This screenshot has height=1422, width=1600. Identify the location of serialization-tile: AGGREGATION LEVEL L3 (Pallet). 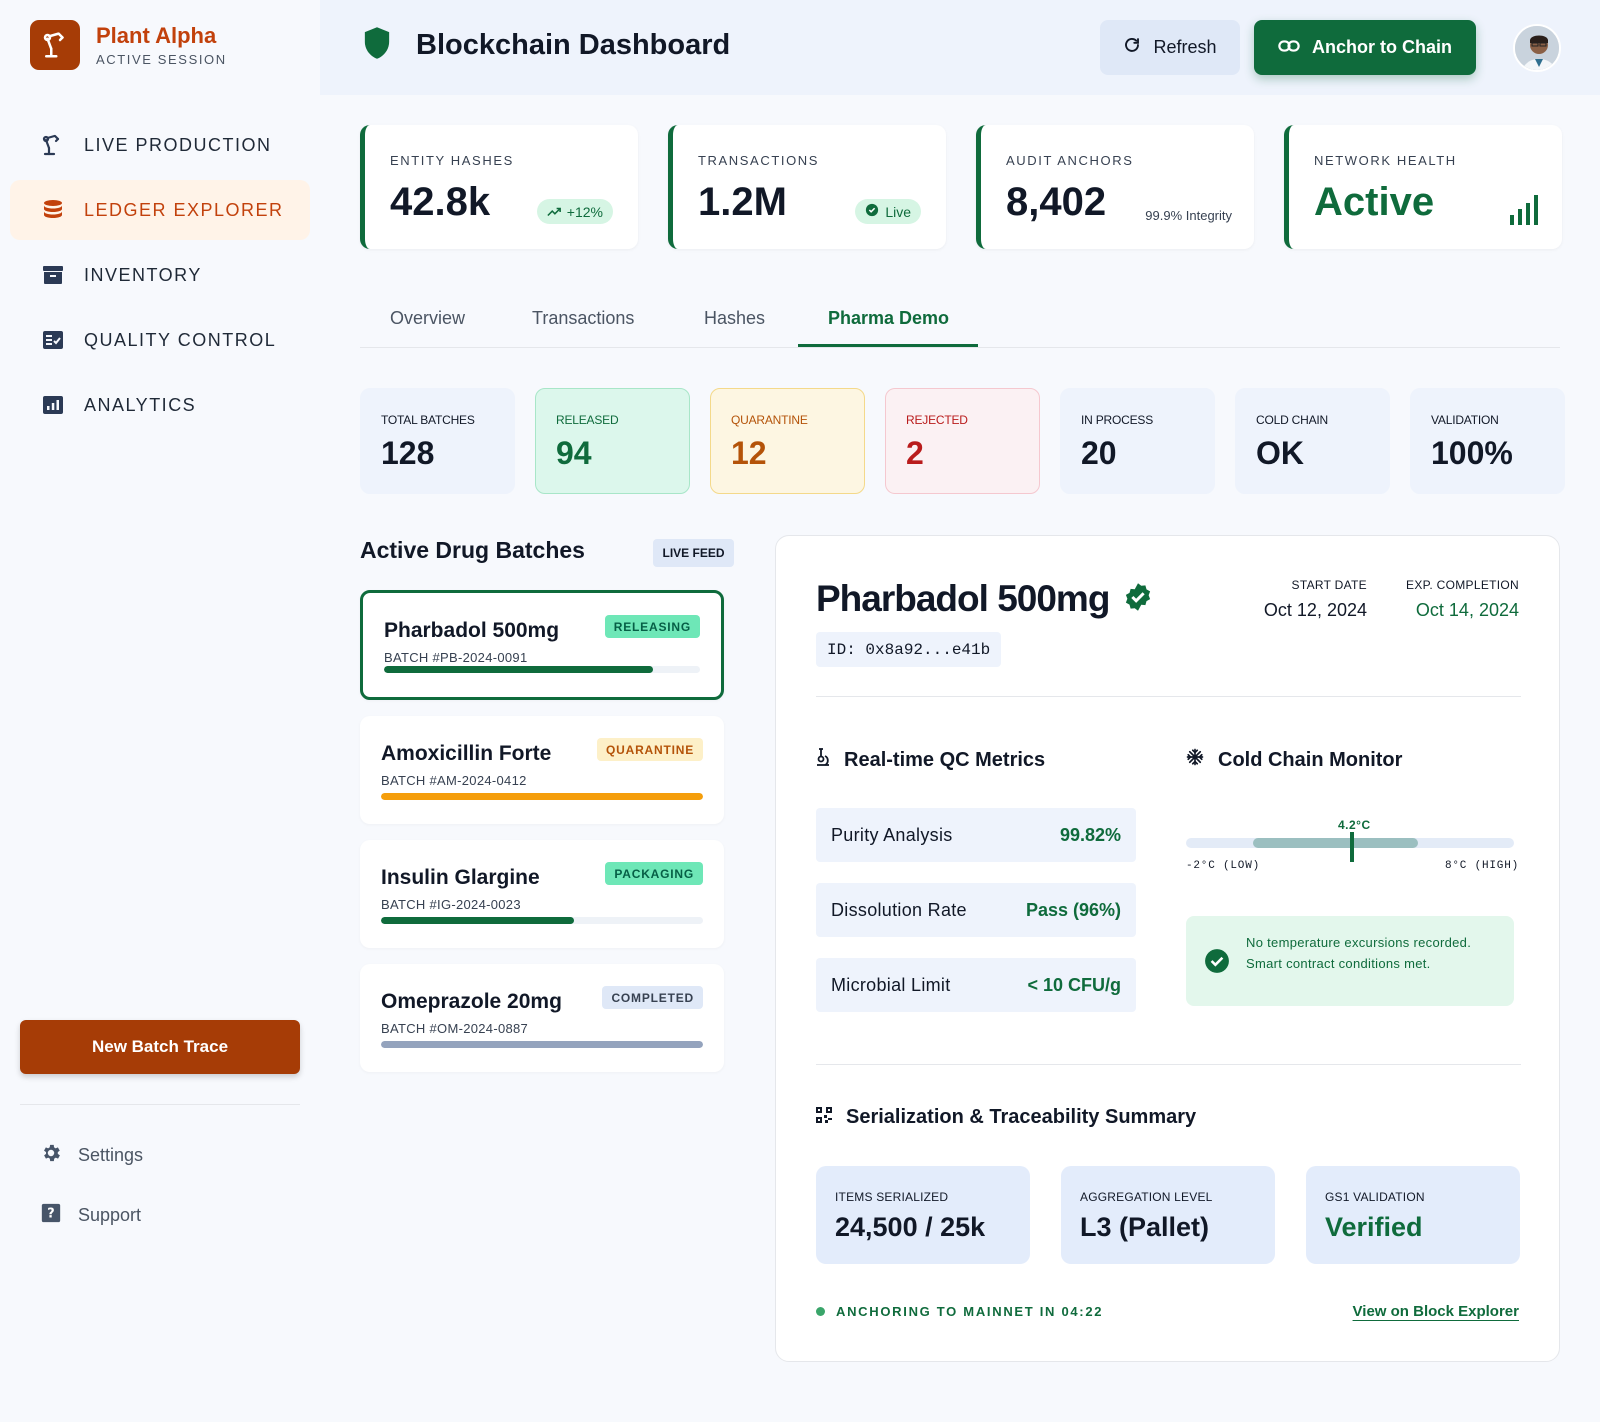
(1168, 1215).